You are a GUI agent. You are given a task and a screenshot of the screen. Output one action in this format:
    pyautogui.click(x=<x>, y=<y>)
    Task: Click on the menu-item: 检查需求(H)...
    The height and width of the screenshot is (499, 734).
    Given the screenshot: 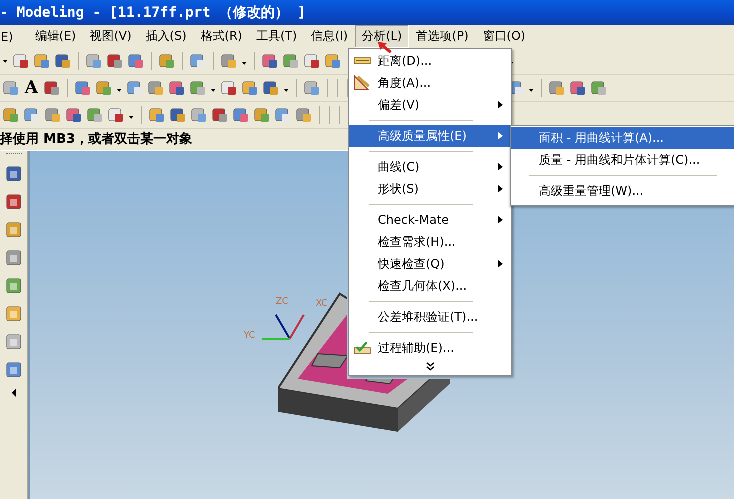 What is the action you would take?
    pyautogui.click(x=430, y=242)
    